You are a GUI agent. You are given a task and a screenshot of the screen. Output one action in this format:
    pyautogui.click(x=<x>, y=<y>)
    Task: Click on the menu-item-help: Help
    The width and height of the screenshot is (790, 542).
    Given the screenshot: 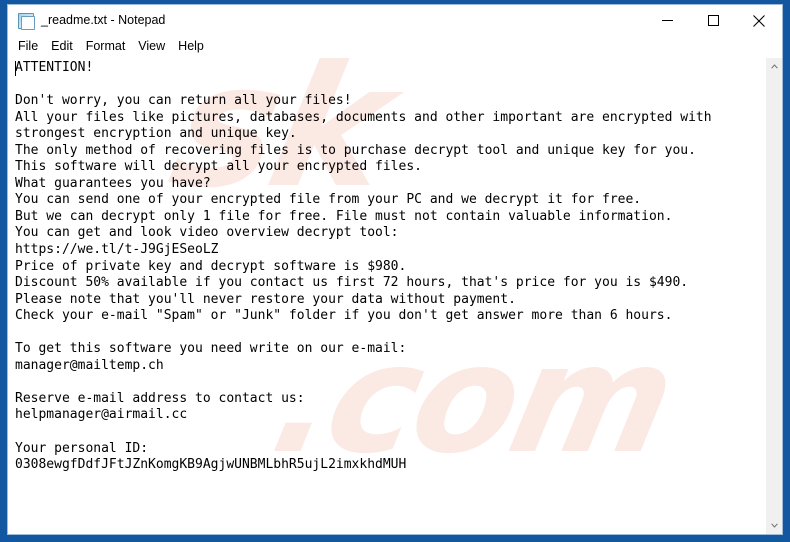 What is the action you would take?
    pyautogui.click(x=191, y=46)
    